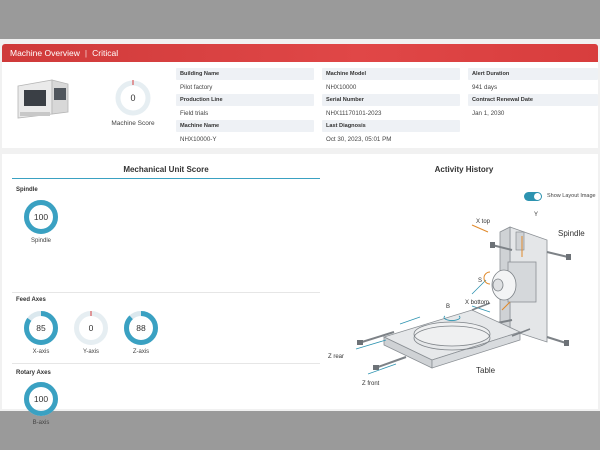 This screenshot has width=600, height=450. What do you see at coordinates (371, 384) in the screenshot?
I see `z-front-label: Z front` at bounding box center [371, 384].